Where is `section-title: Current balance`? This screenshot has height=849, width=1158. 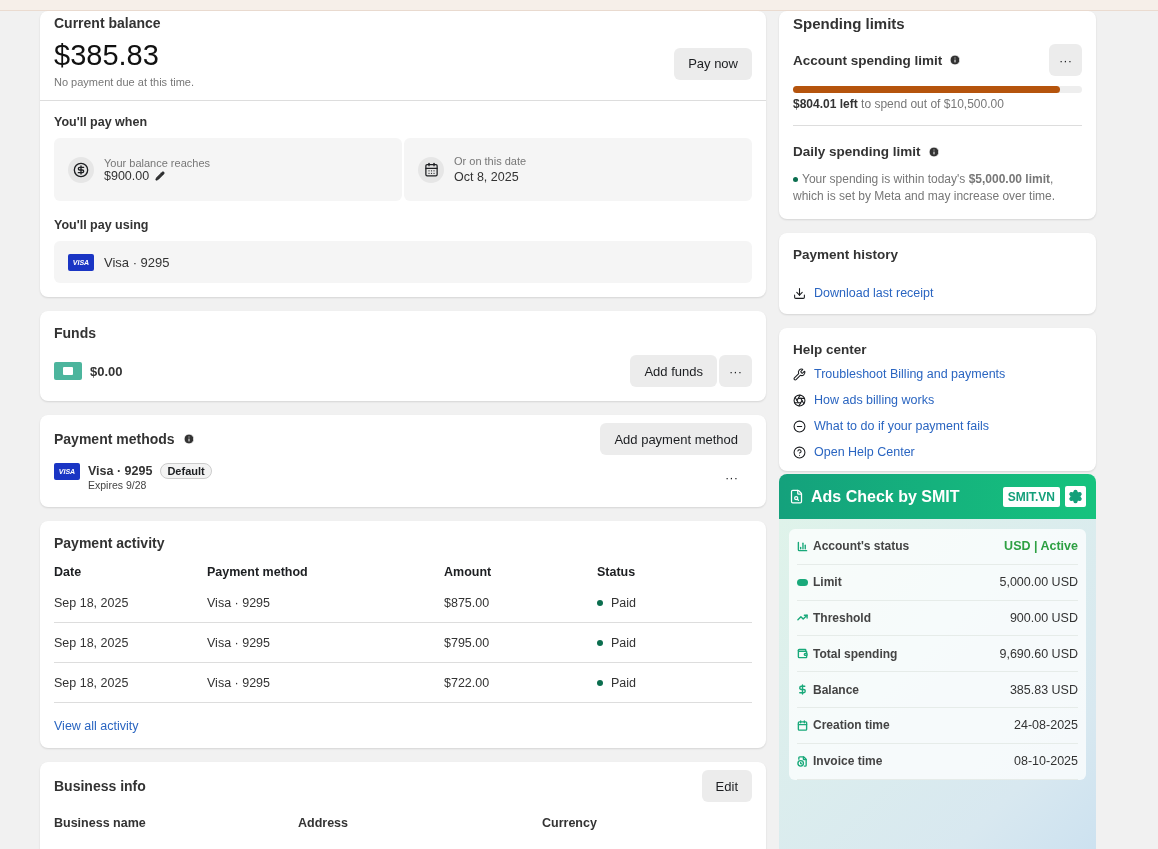 section-title: Current balance is located at coordinates (108, 23).